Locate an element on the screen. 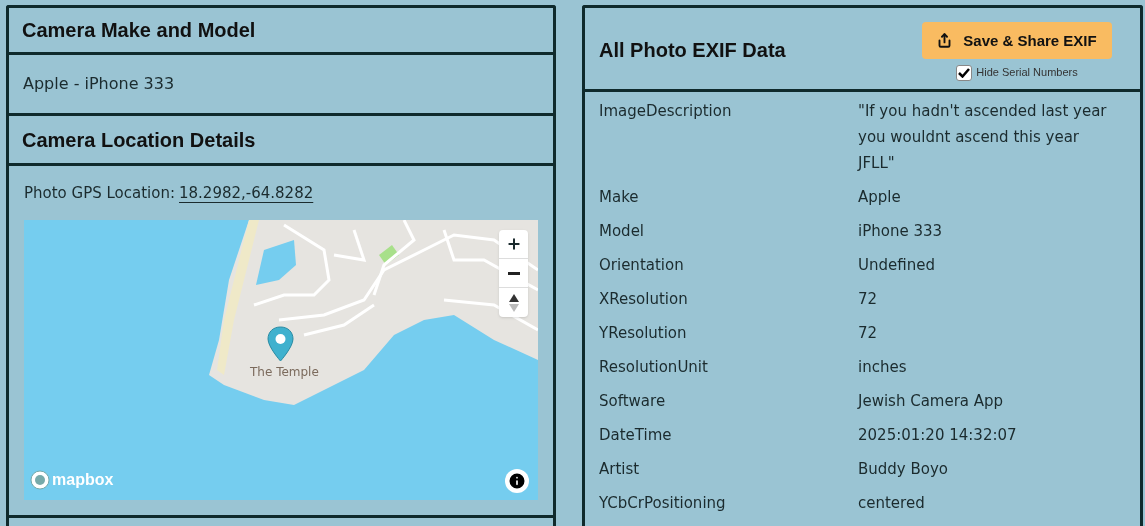  exif-value-cell-text: centered is located at coordinates (892, 503).